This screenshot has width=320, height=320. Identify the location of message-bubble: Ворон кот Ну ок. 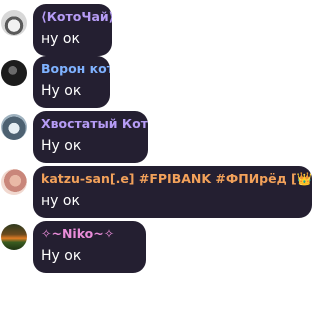
(71, 82).